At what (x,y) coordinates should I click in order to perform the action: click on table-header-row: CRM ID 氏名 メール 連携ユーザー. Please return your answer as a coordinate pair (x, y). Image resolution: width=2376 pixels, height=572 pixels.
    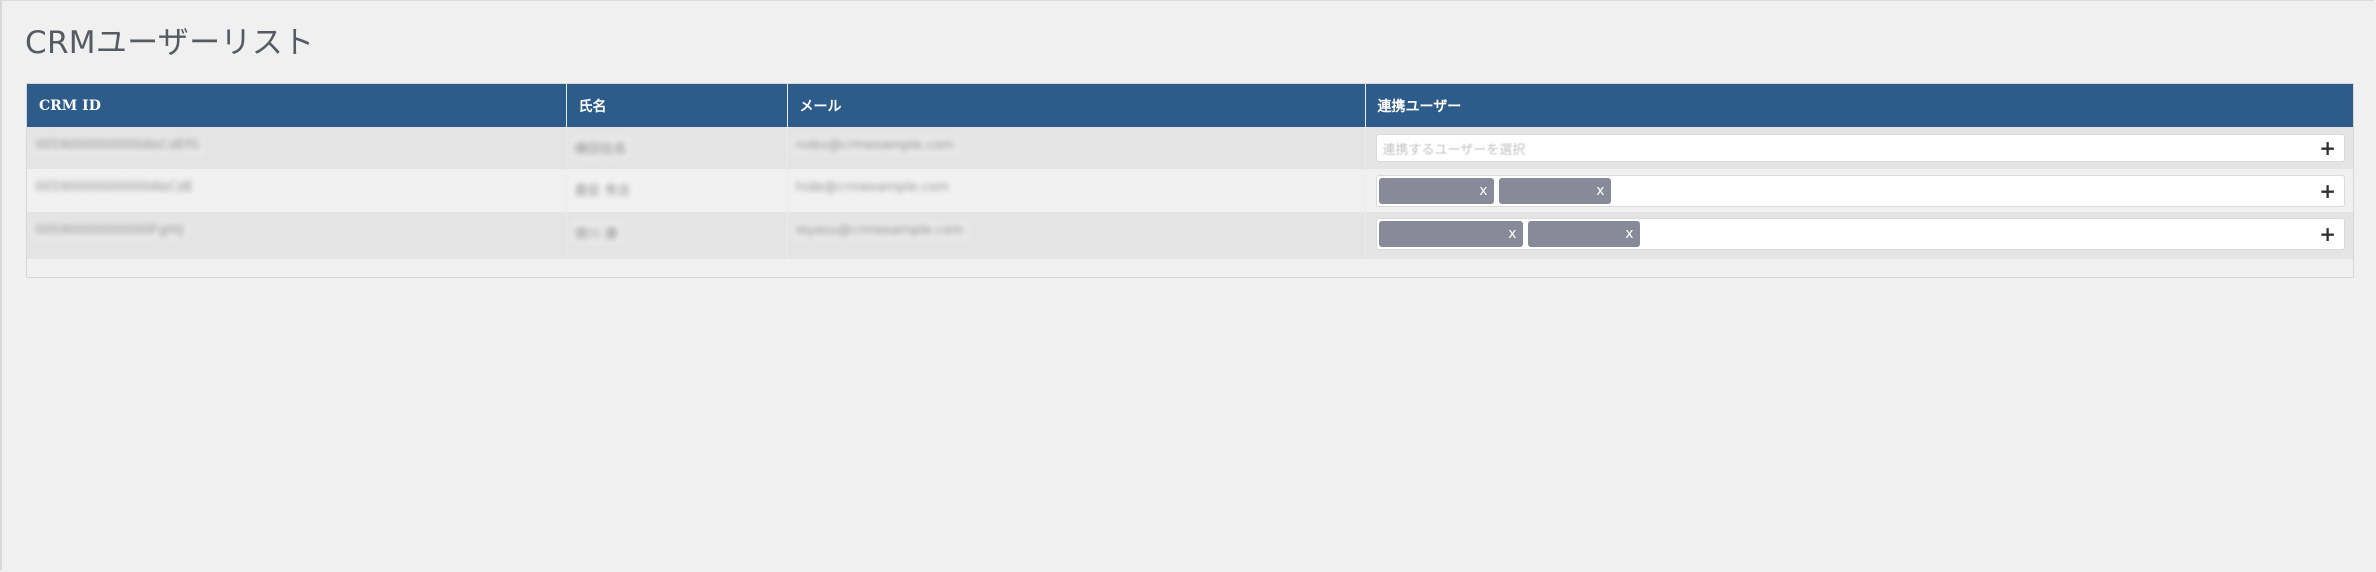
    Looking at the image, I should click on (1190, 105).